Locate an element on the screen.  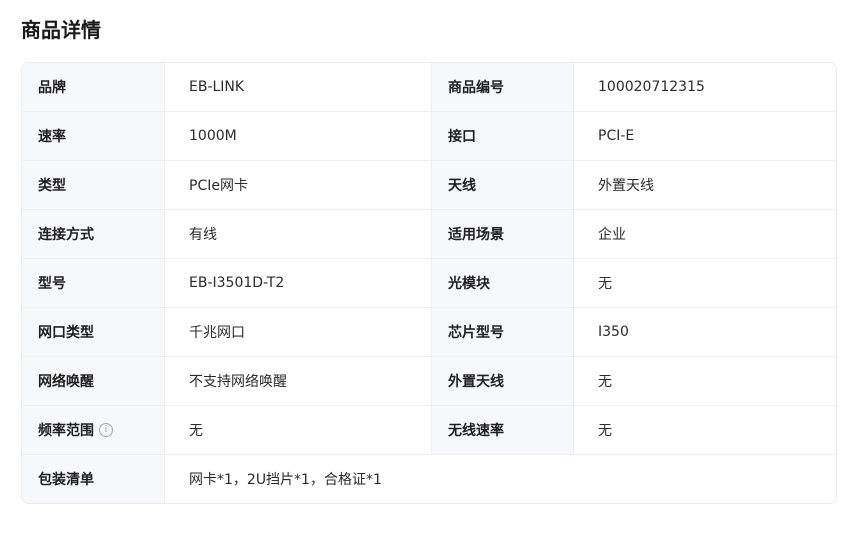
spec-value-model: EB-I3501D-T2 is located at coordinates (298, 283).